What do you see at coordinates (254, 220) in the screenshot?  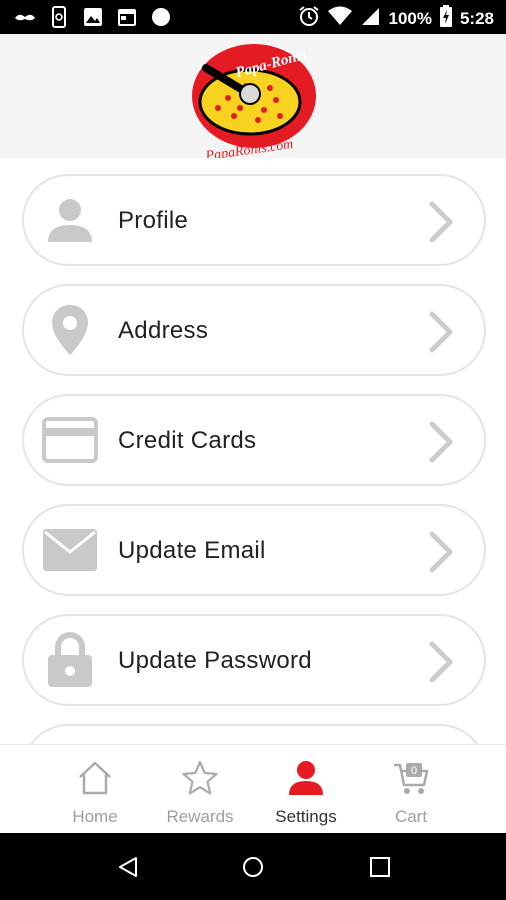 I see `settings-item-profile: Profile` at bounding box center [254, 220].